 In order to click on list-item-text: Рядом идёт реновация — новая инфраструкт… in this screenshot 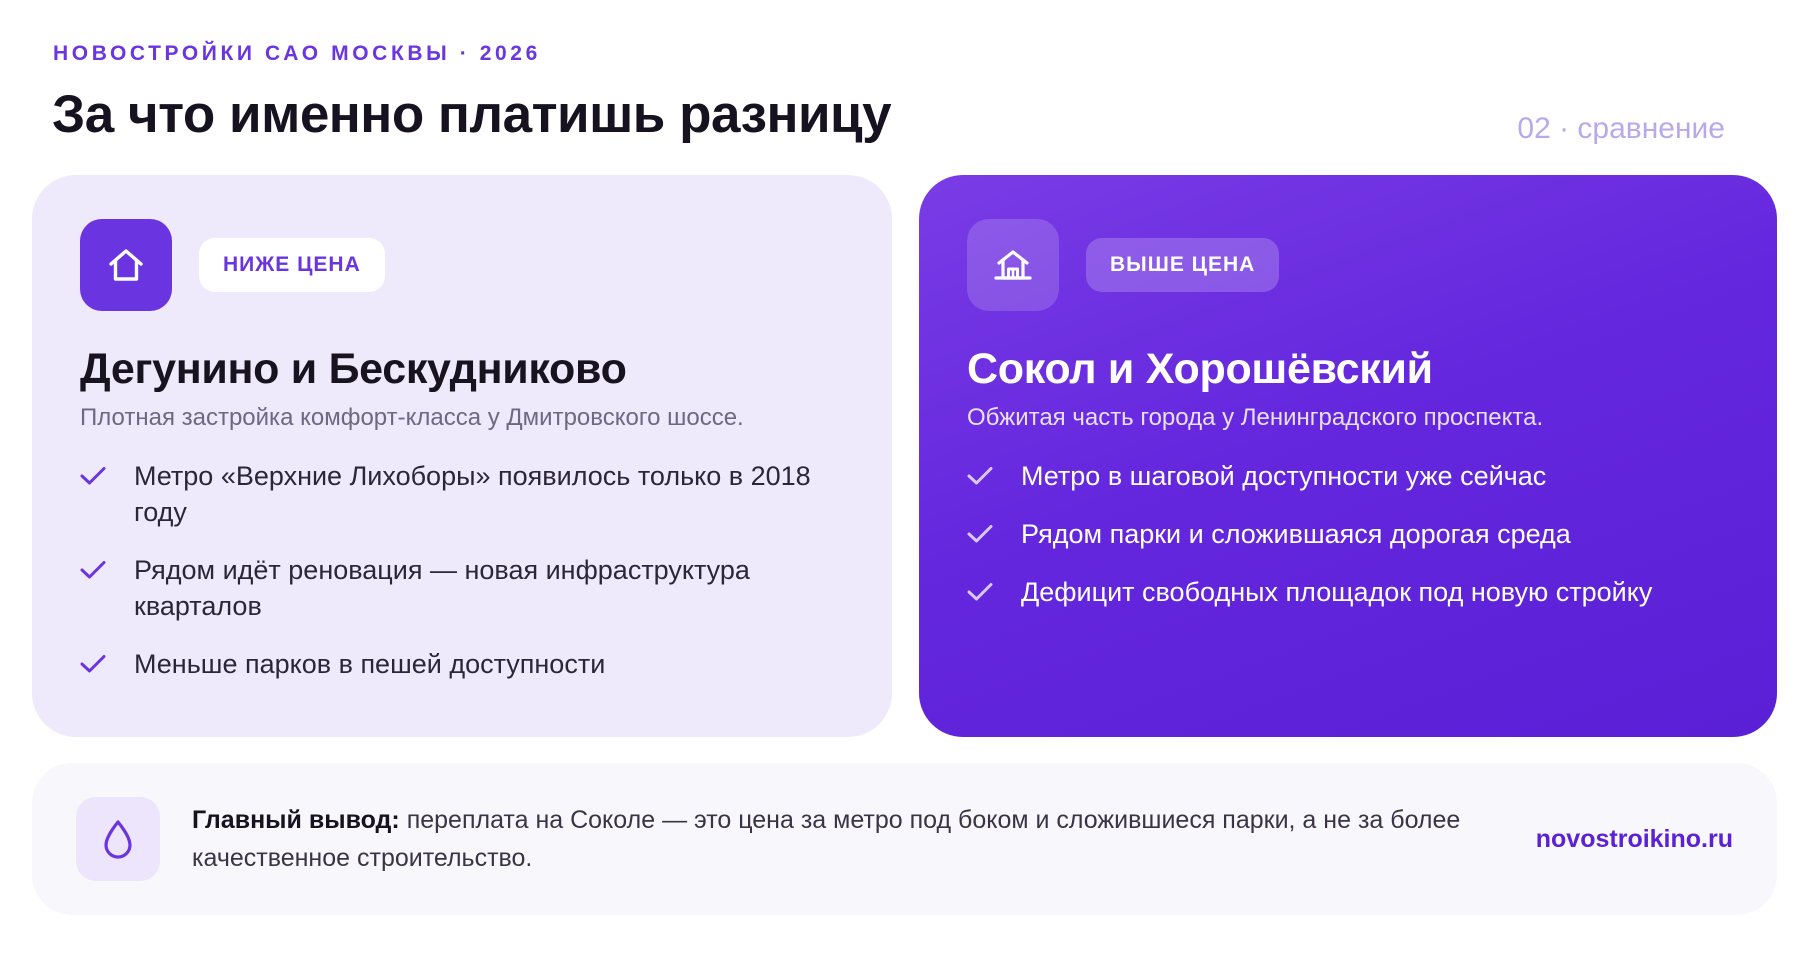, I will do `click(442, 588)`.